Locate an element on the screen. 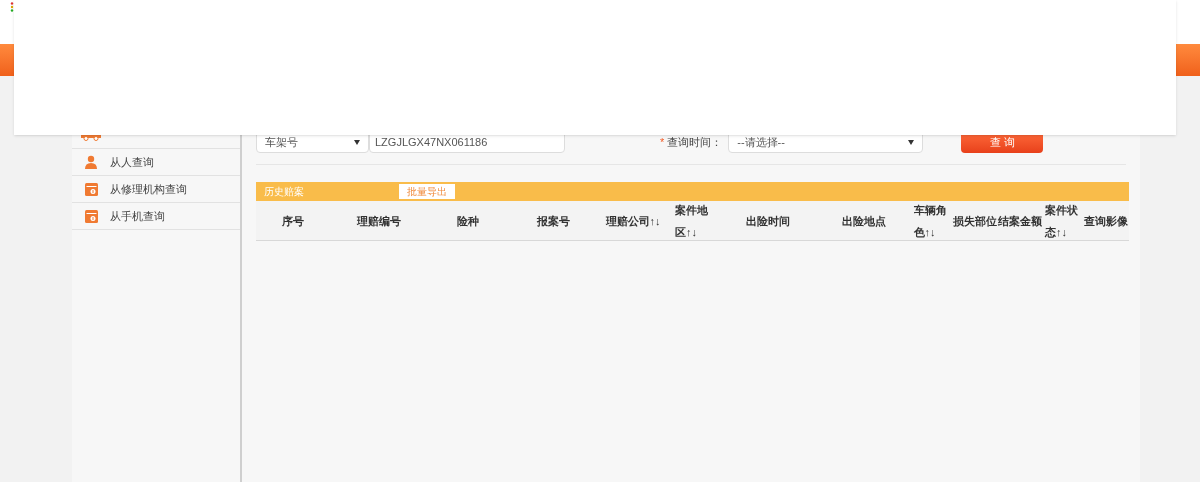  query-time-label: 查询时间： is located at coordinates (695, 142).